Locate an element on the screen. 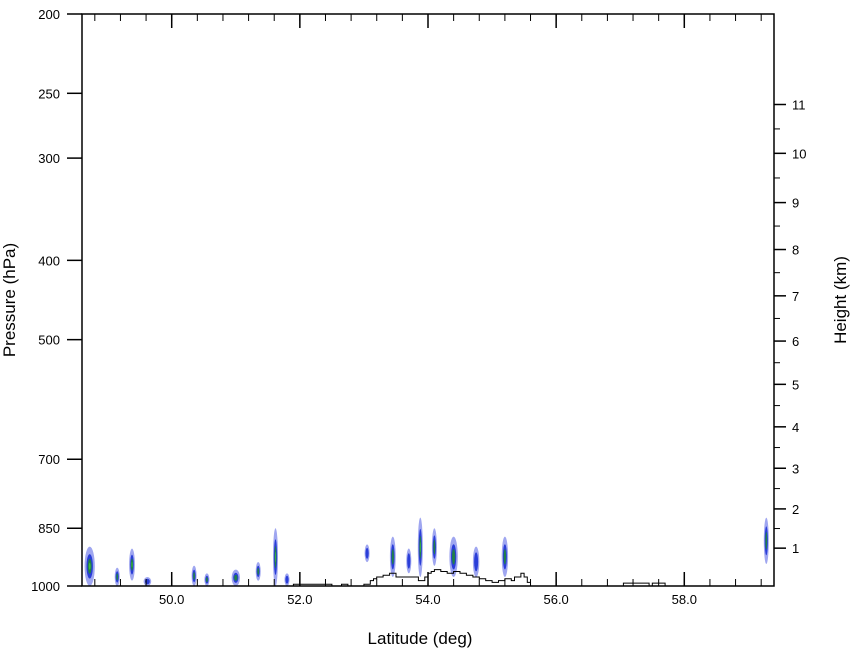 This screenshot has width=850, height=650. pressure-tick-label: 1000 is located at coordinates (45, 586).